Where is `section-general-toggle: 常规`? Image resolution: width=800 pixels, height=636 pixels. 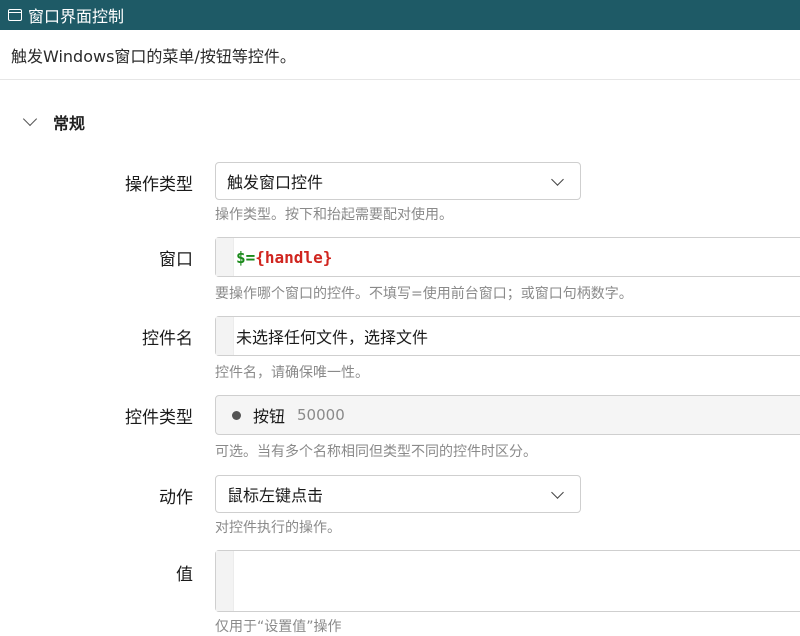
section-general-toggle: 常规 is located at coordinates (53, 122).